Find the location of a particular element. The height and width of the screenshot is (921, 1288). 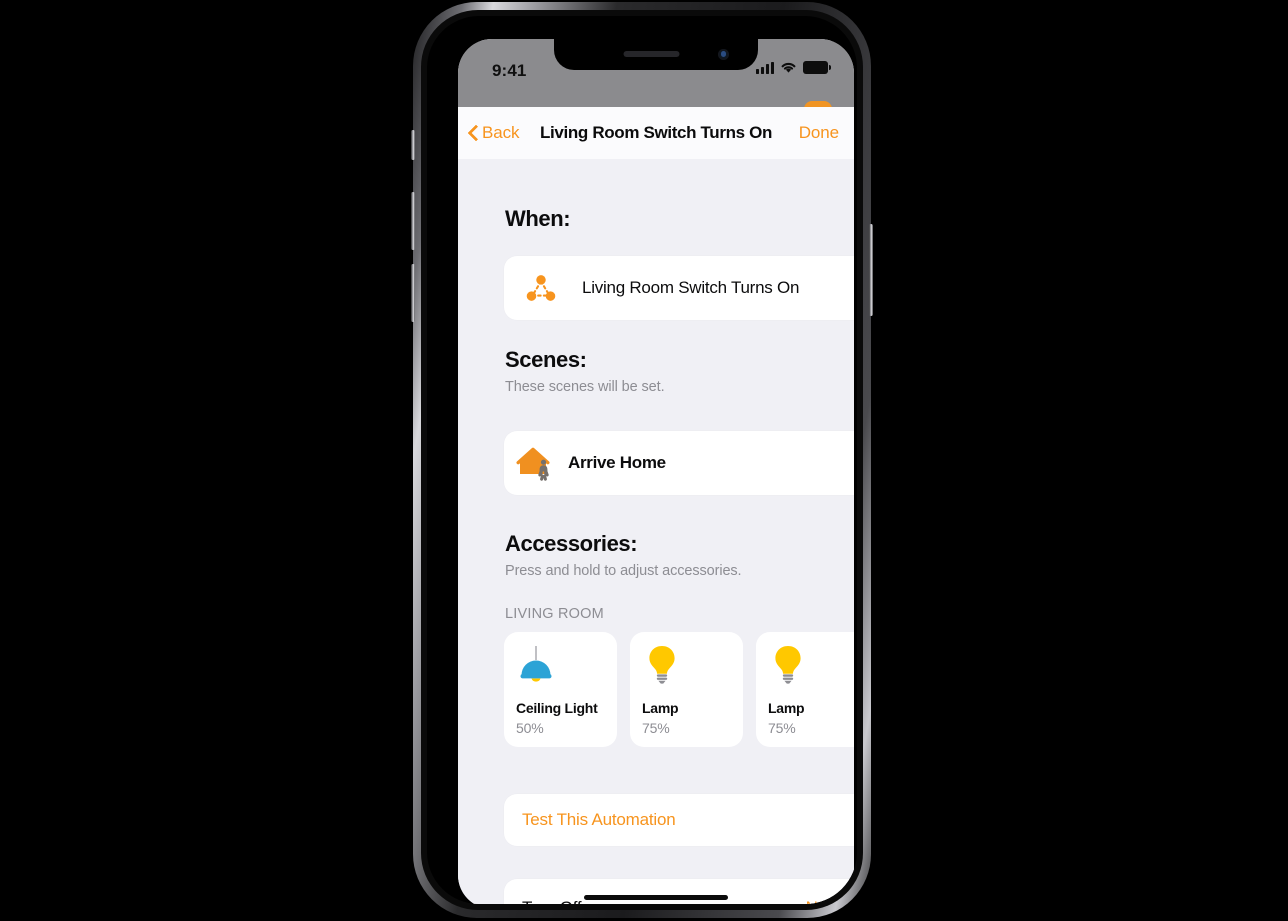

accessory-tile-lamp-2: Lamp 75% is located at coordinates (805, 689).